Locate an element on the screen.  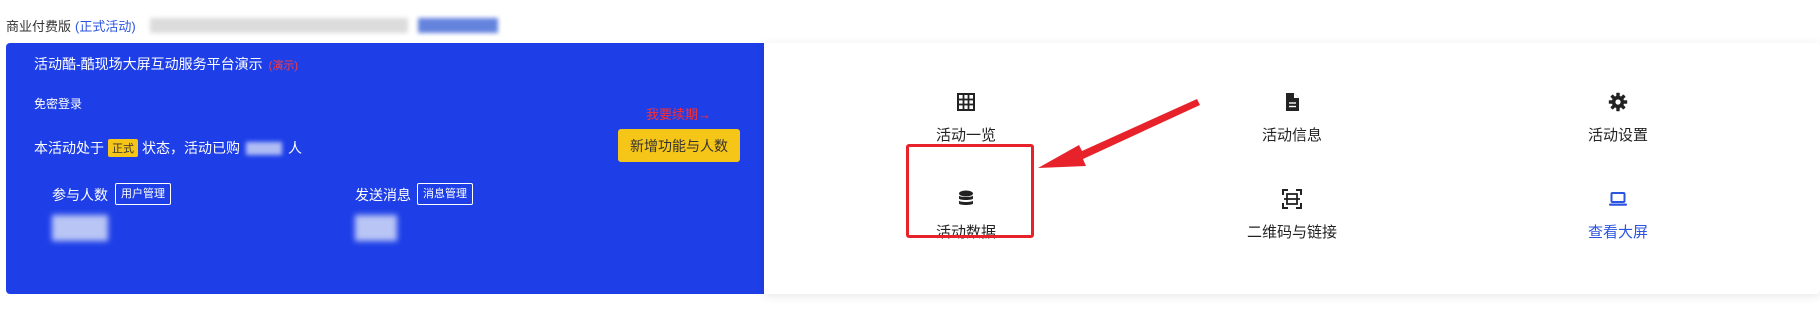
action-label: 二维码与链接 is located at coordinates (1291, 232).